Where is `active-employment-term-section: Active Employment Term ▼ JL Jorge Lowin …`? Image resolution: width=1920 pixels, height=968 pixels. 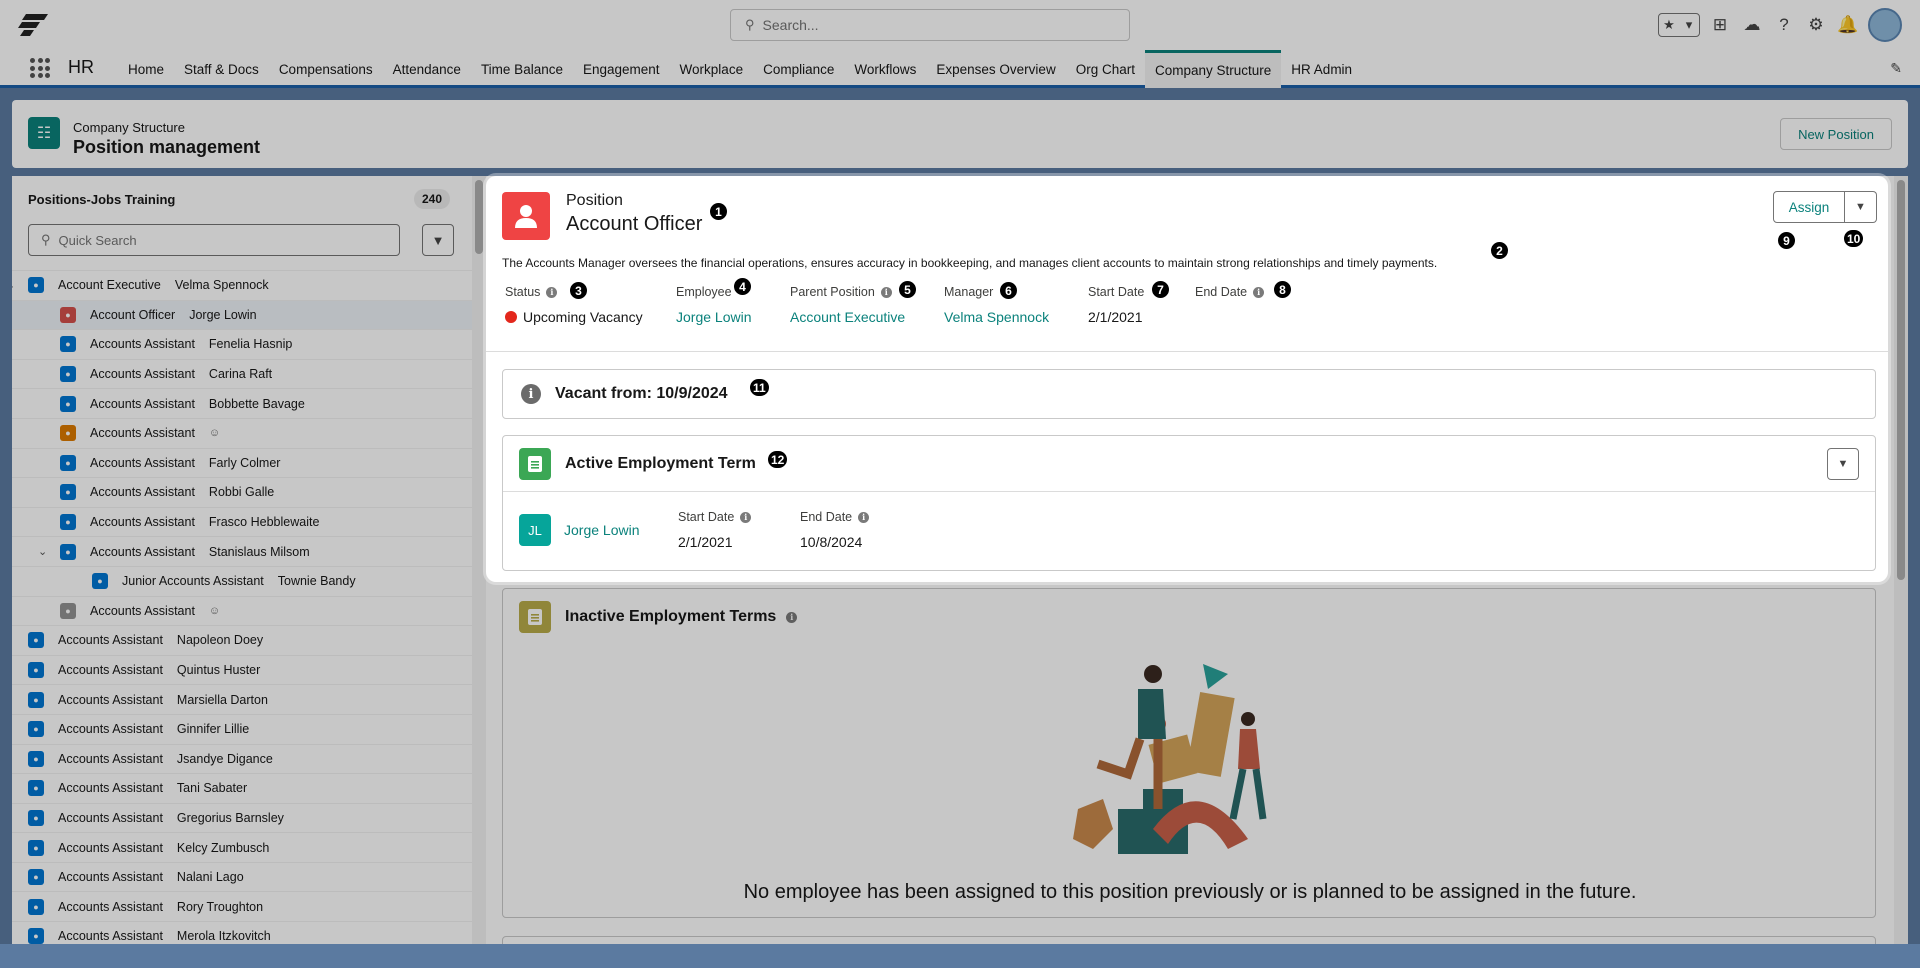 active-employment-term-section: Active Employment Term ▼ JL Jorge Lowin … is located at coordinates (1189, 503).